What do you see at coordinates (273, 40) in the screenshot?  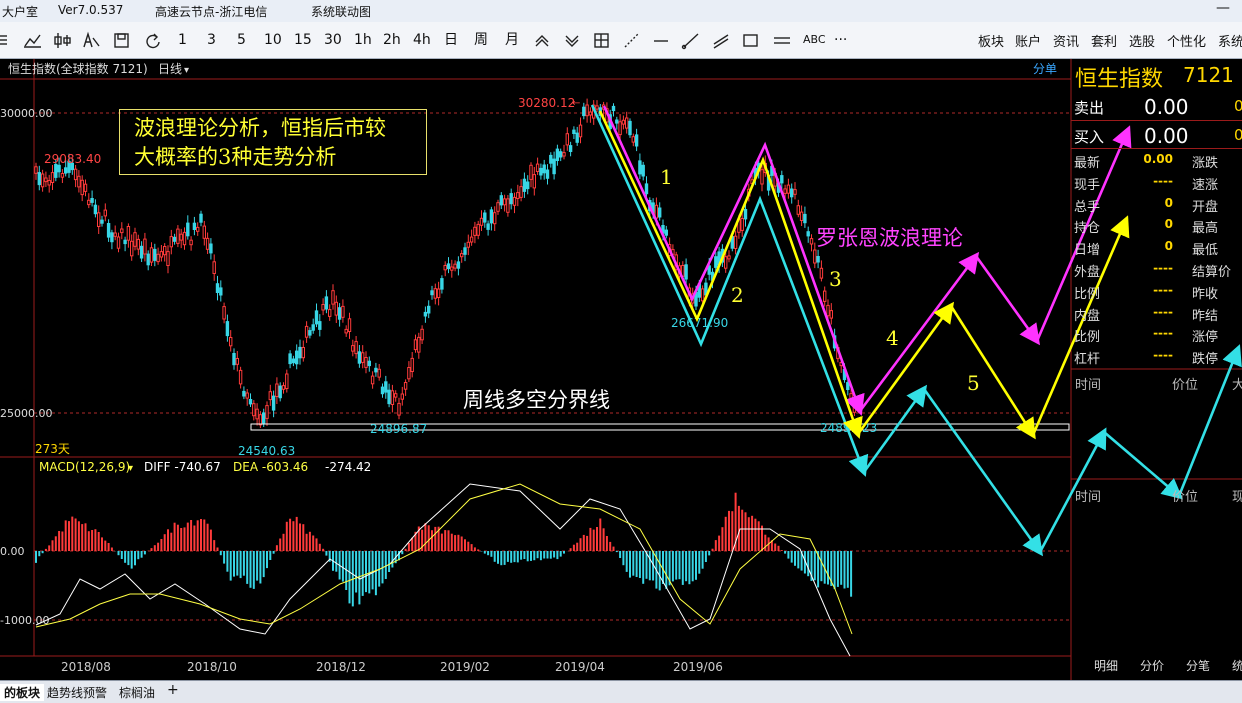 I see `period-10: 10` at bounding box center [273, 40].